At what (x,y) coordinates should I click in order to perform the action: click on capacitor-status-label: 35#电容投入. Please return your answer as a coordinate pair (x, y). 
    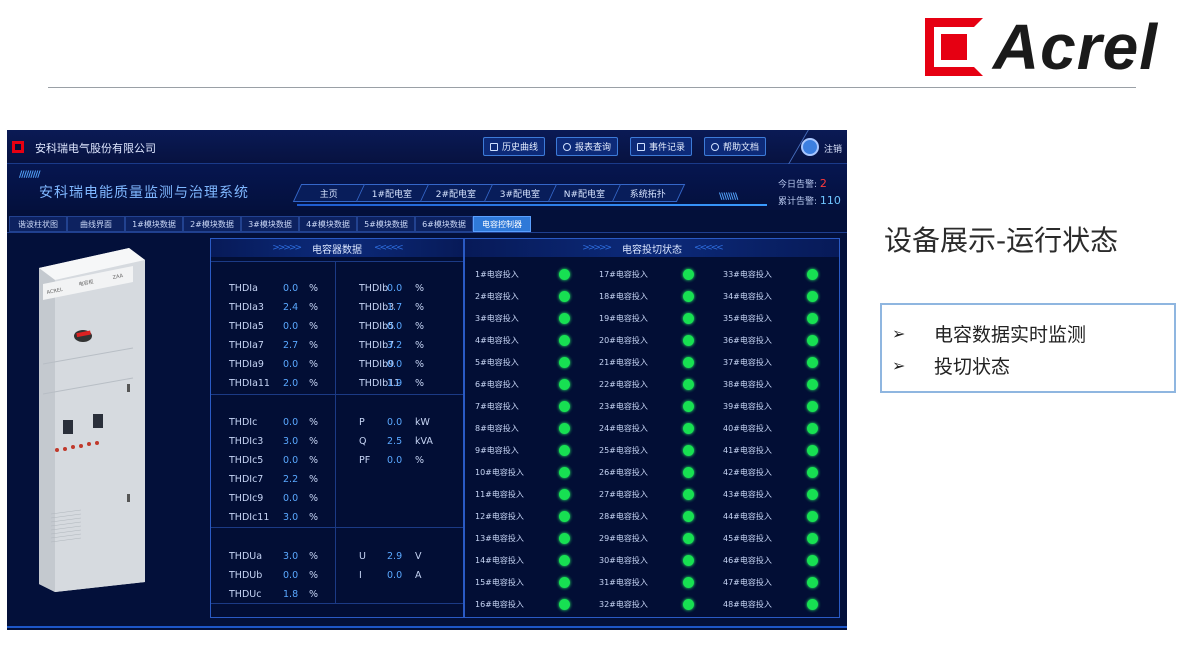
    Looking at the image, I should click on (747, 318).